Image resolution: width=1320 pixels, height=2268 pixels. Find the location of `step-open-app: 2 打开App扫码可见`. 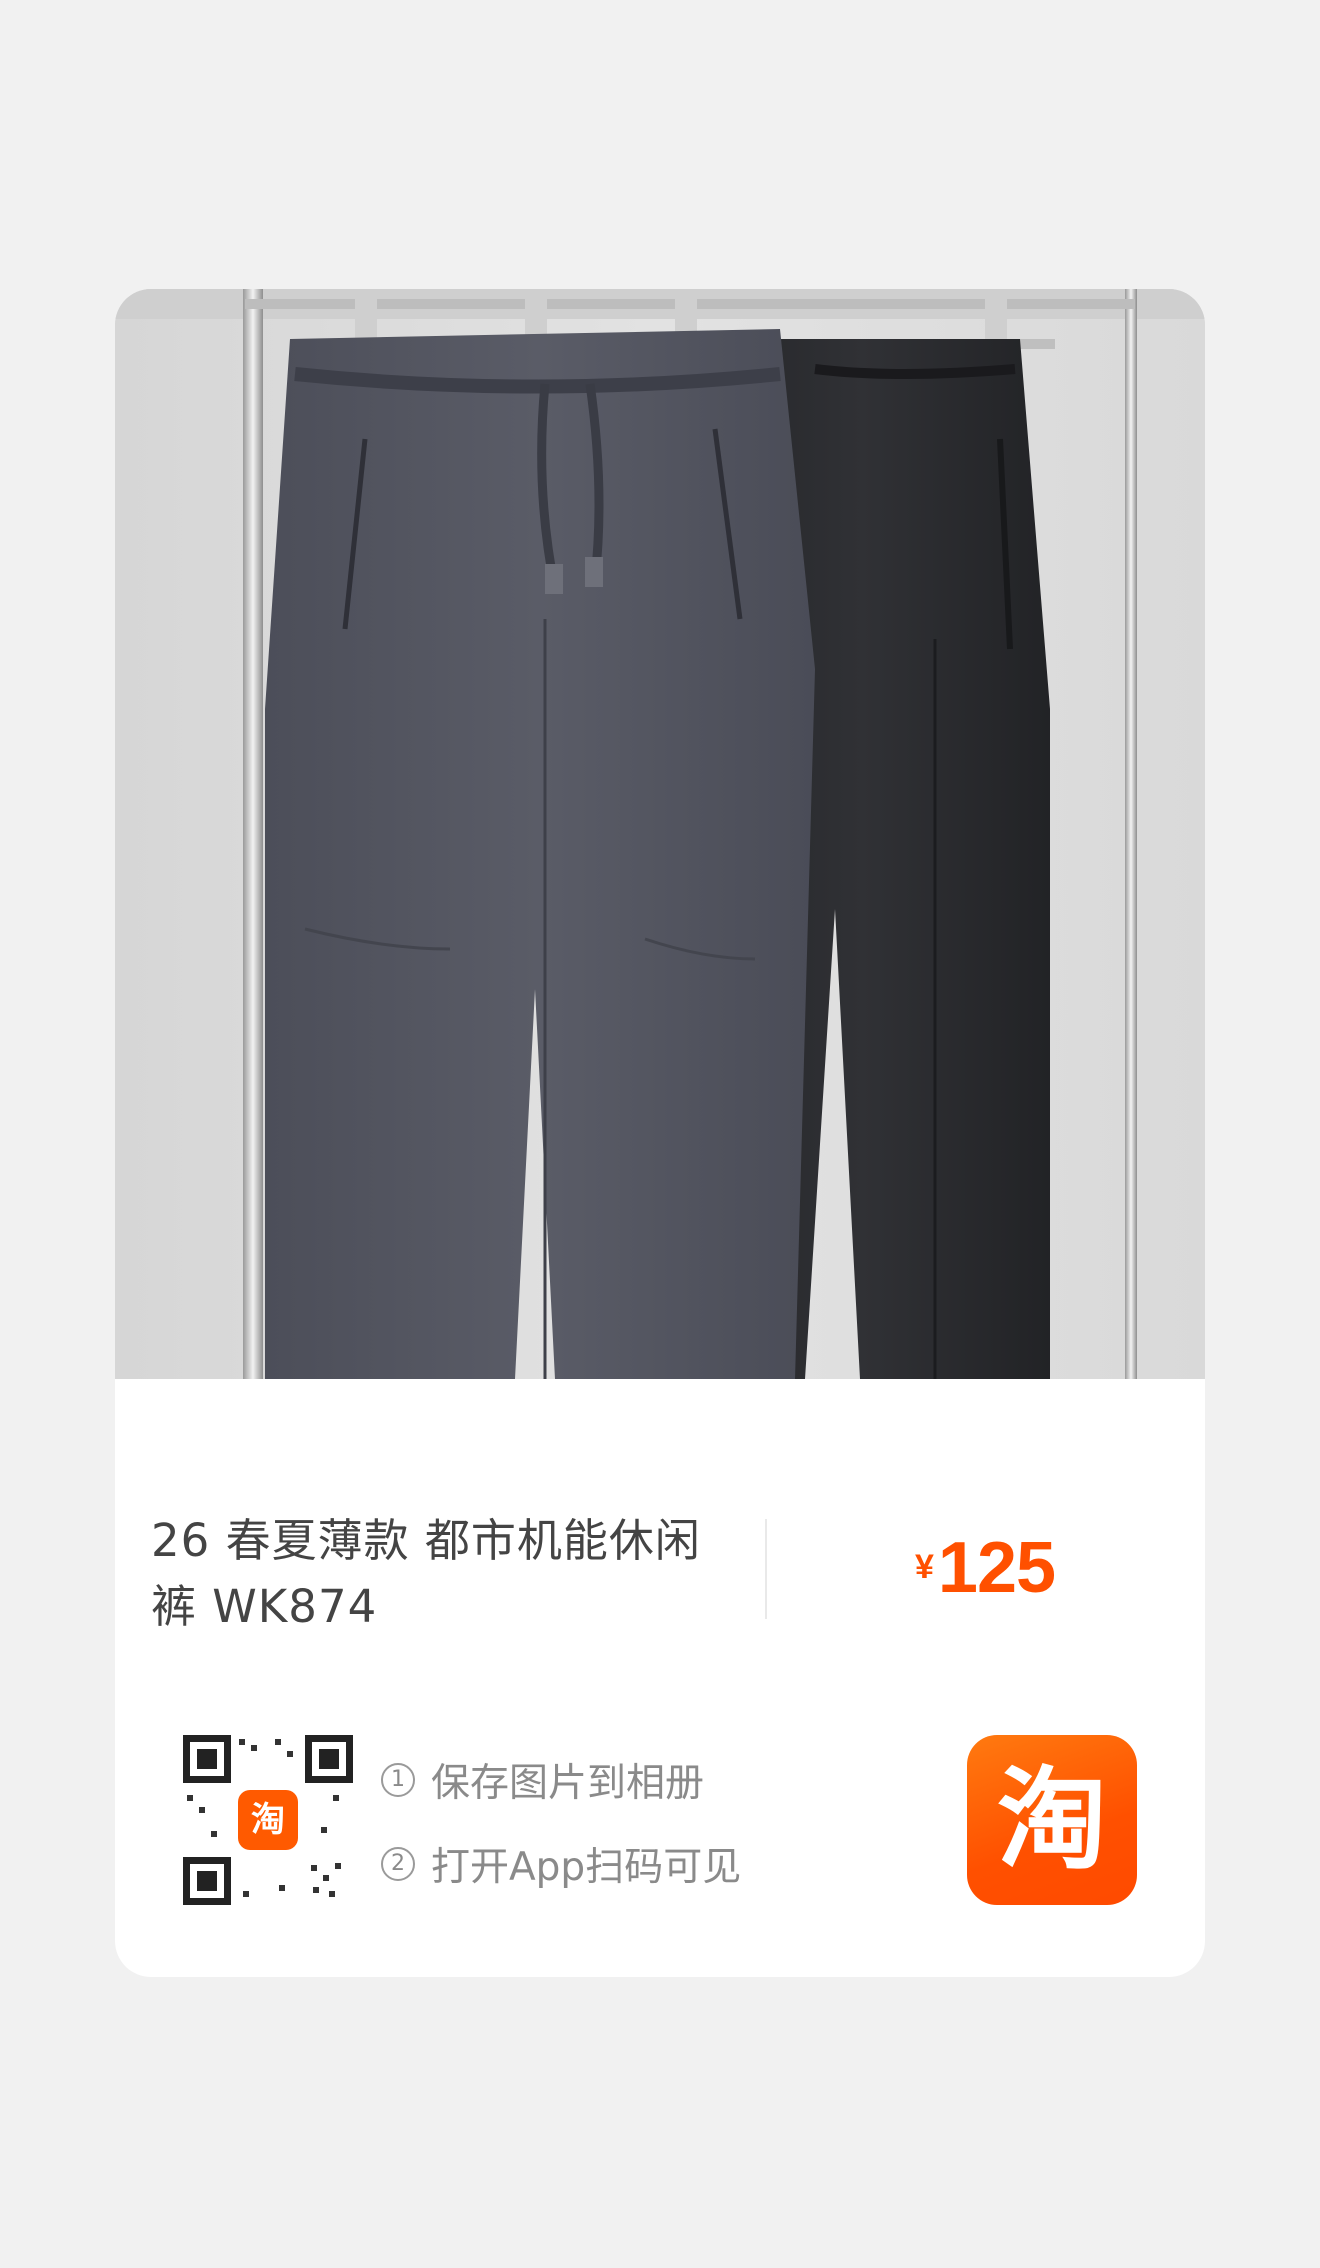

step-open-app: 2 打开App扫码可见 is located at coordinates (561, 1864).